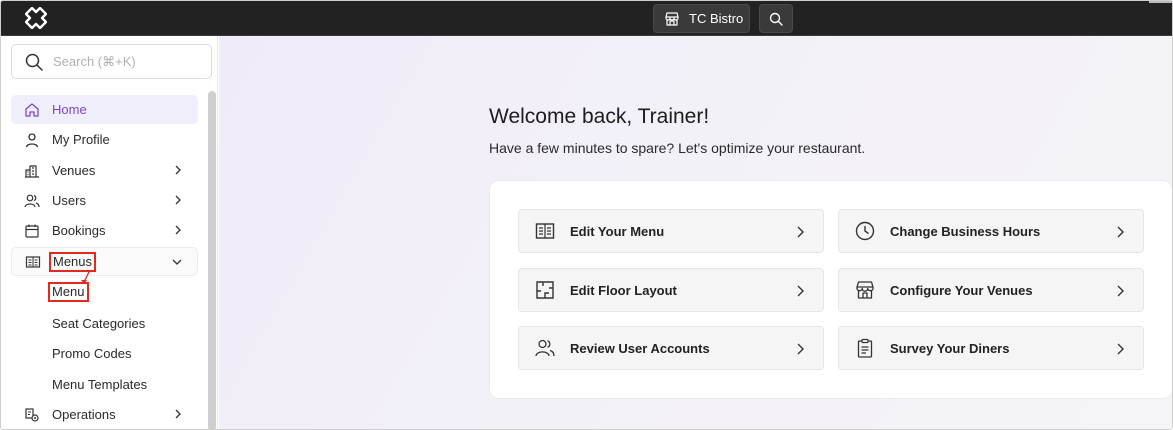 The width and height of the screenshot is (1173, 430). I want to click on sidebar-item-label: Users, so click(69, 200).